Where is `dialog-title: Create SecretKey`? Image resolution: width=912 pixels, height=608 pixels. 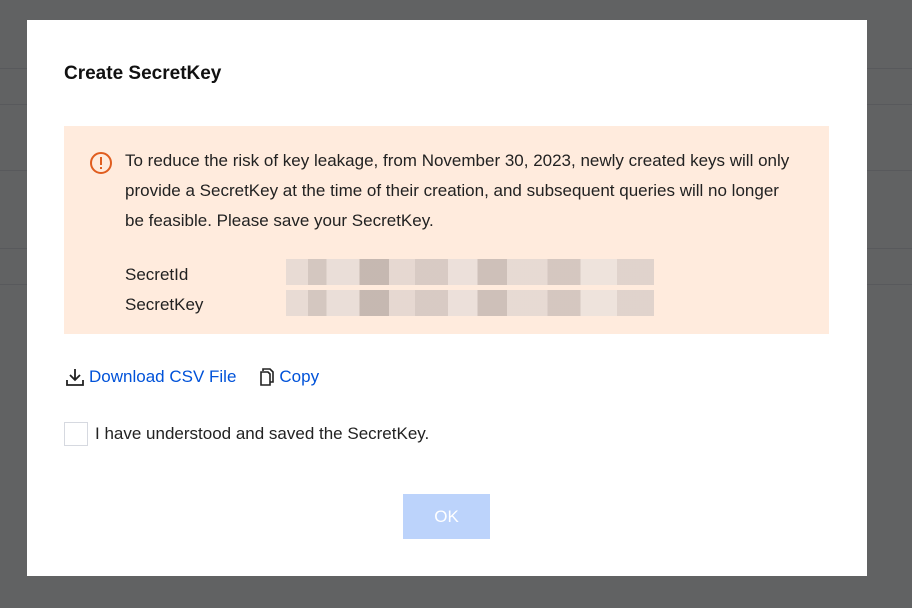 dialog-title: Create SecretKey is located at coordinates (143, 73).